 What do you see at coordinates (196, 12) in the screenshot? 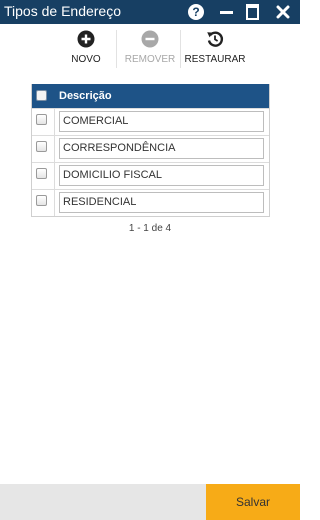
I see `help-icon: ?` at bounding box center [196, 12].